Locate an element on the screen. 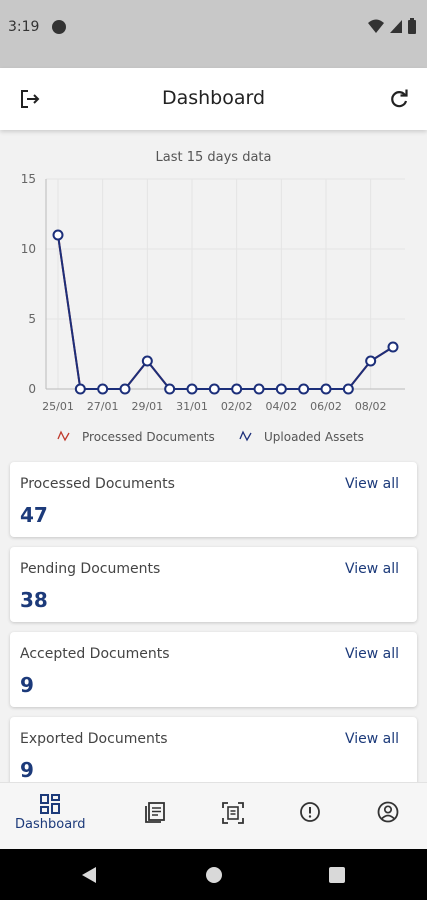 Image resolution: width=427 pixels, height=900 pixels. nav-profile is located at coordinates (388, 812).